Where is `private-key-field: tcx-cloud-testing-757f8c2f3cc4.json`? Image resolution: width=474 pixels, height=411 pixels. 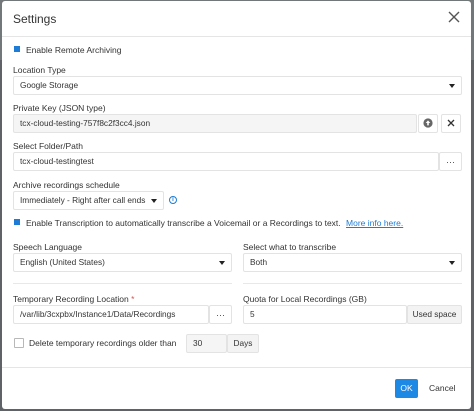
private-key-field: tcx-cloud-testing-757f8c2f3cc4.json is located at coordinates (215, 123).